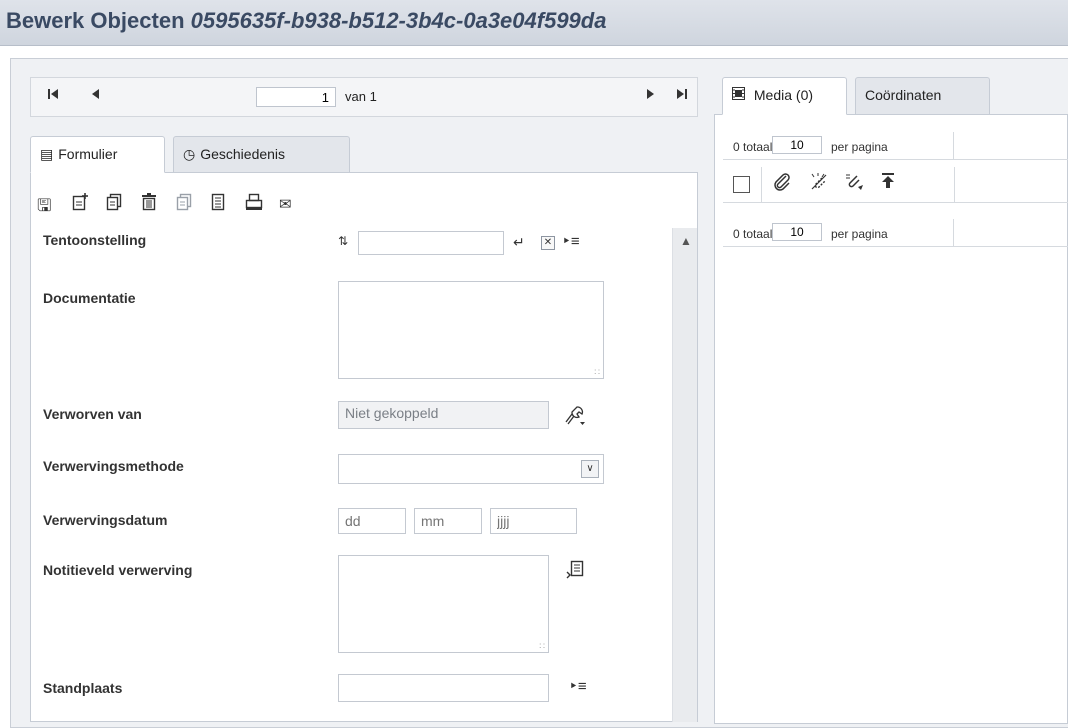  Describe the element at coordinates (855, 184) in the screenshot. I see `edit-attachment-icon` at that location.